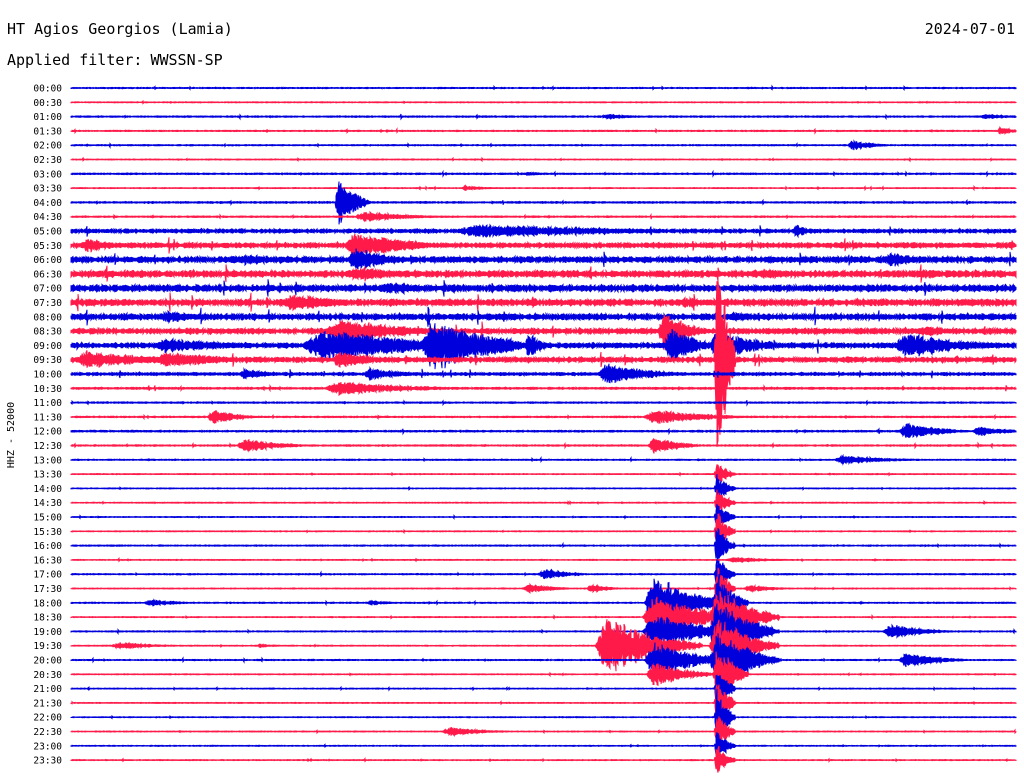 This screenshot has height=780, width=1024. What do you see at coordinates (47, 174) in the screenshot?
I see `time-label-0300: 03:00` at bounding box center [47, 174].